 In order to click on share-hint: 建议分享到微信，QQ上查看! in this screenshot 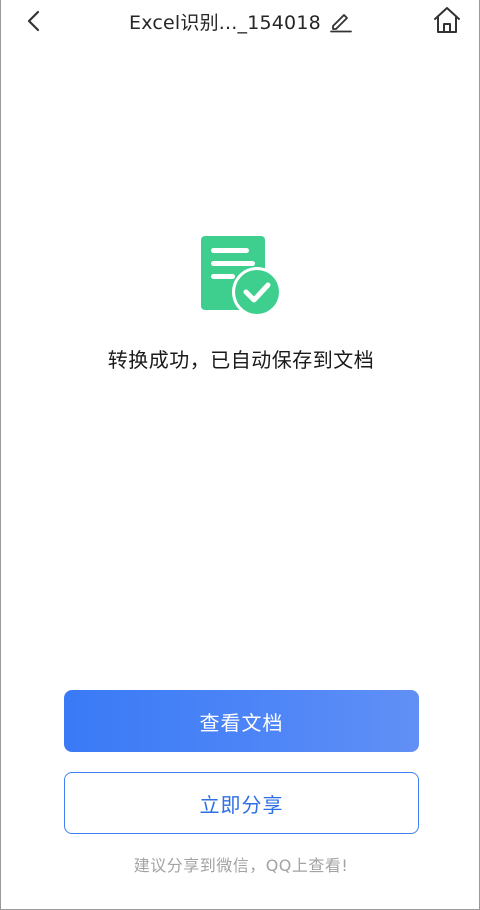, I will do `click(241, 865)`.